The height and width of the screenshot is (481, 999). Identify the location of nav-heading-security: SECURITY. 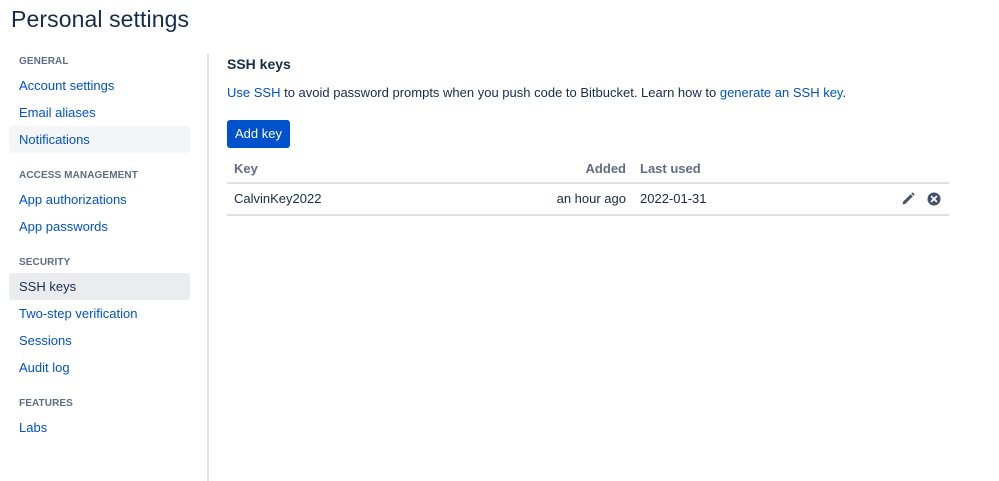
(45, 262).